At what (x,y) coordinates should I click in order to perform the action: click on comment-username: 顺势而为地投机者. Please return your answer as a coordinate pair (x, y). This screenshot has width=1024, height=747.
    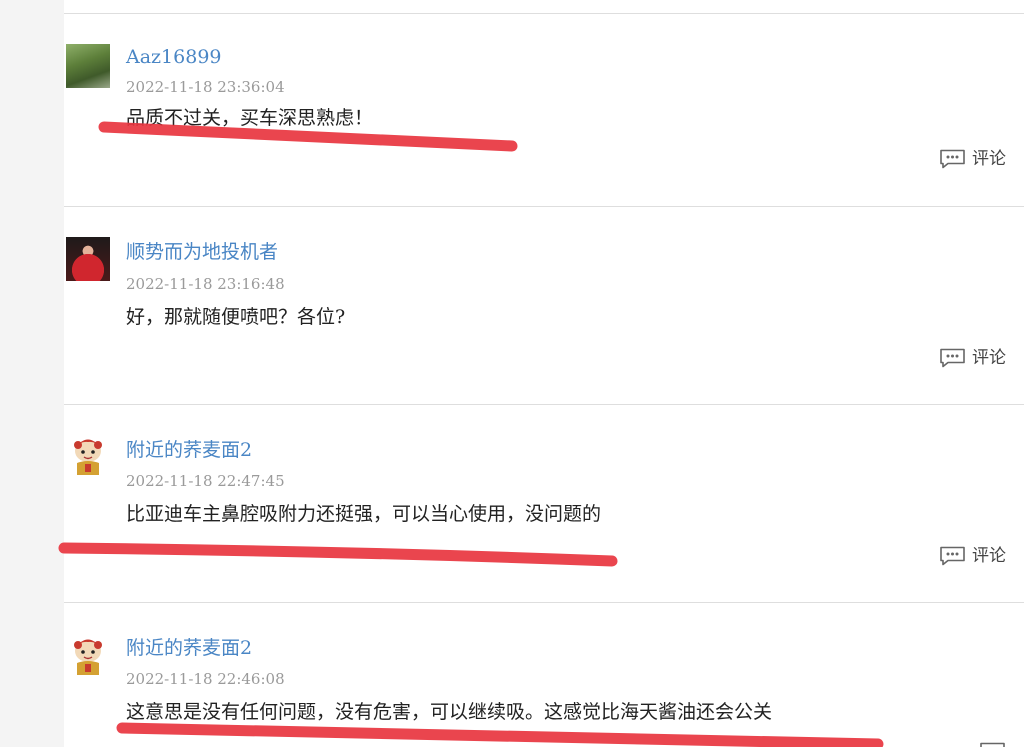
    Looking at the image, I should click on (202, 252).